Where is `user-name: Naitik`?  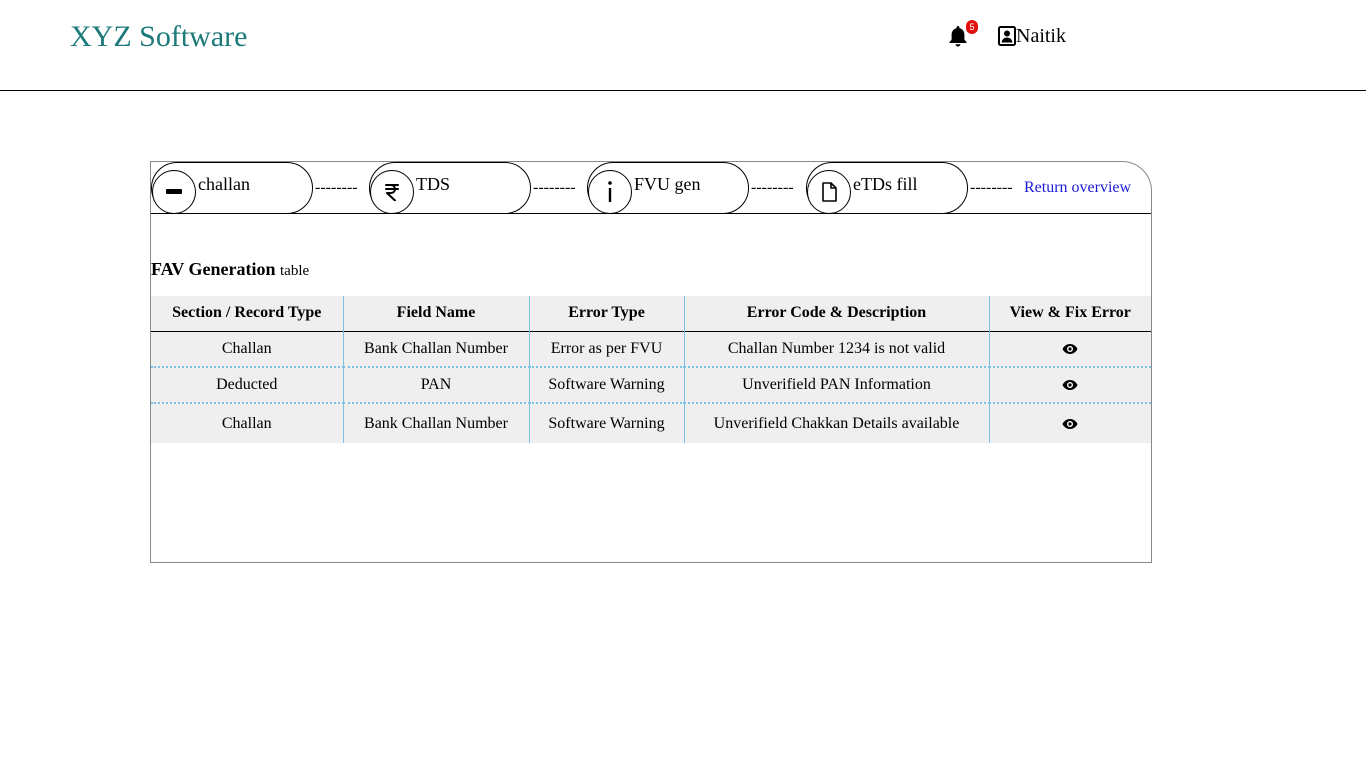
user-name: Naitik is located at coordinates (1041, 36).